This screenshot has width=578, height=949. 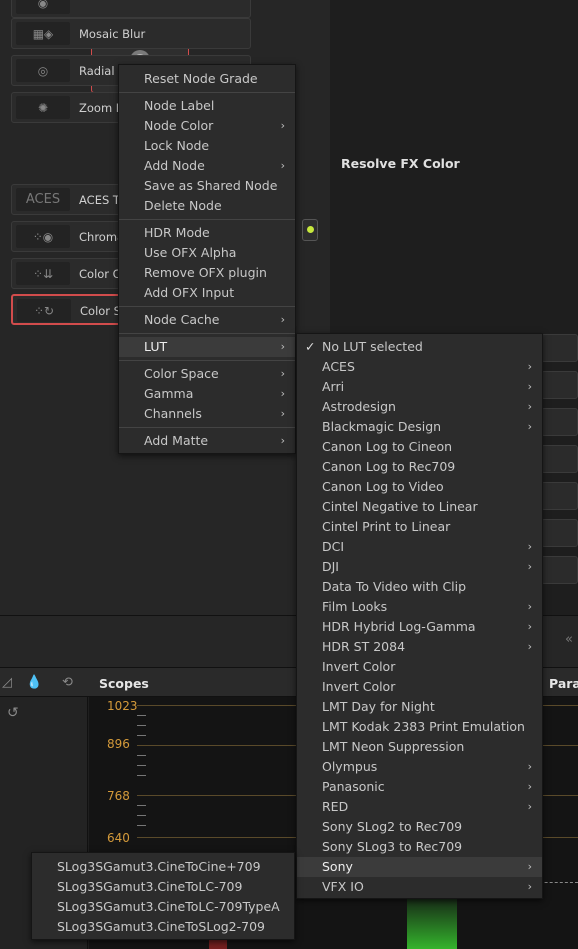 What do you see at coordinates (207, 441) in the screenshot?
I see `menu-item-add-matte: Add Matte ›` at bounding box center [207, 441].